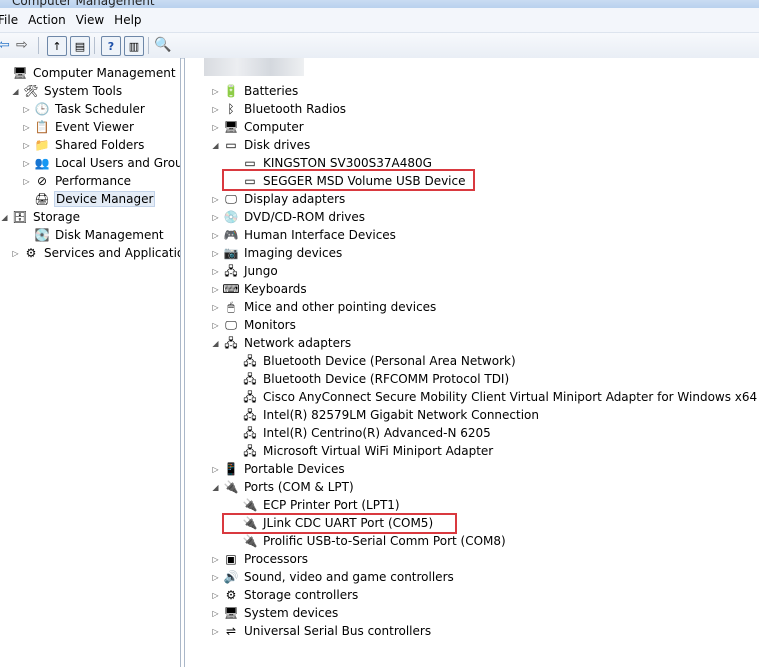 The height and width of the screenshot is (667, 759). I want to click on users-icon: 👥, so click(42, 163).